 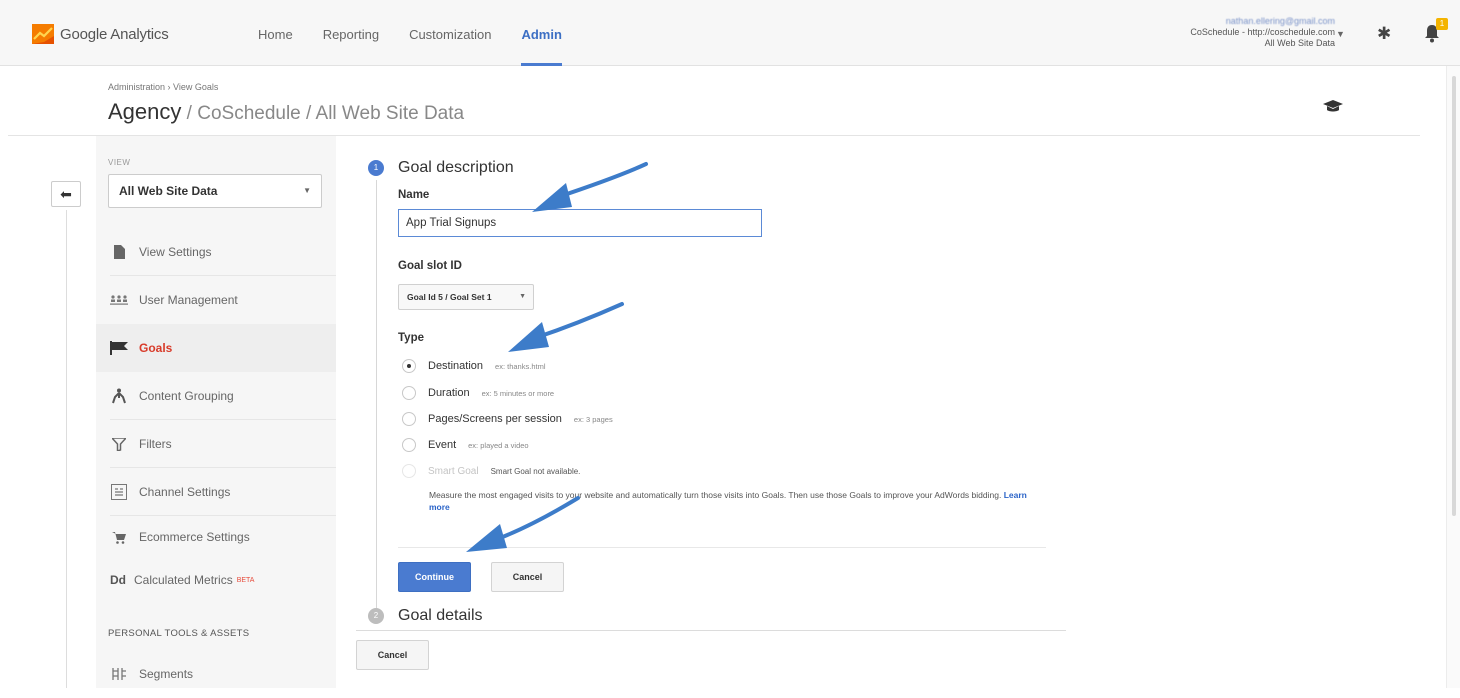 I want to click on document-icon, so click(x=119, y=252).